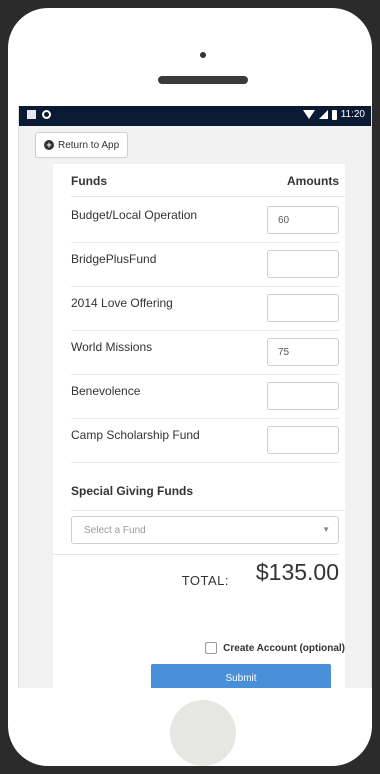 The image size is (380, 774). I want to click on fund-label: BridgePlusFund, so click(114, 259).